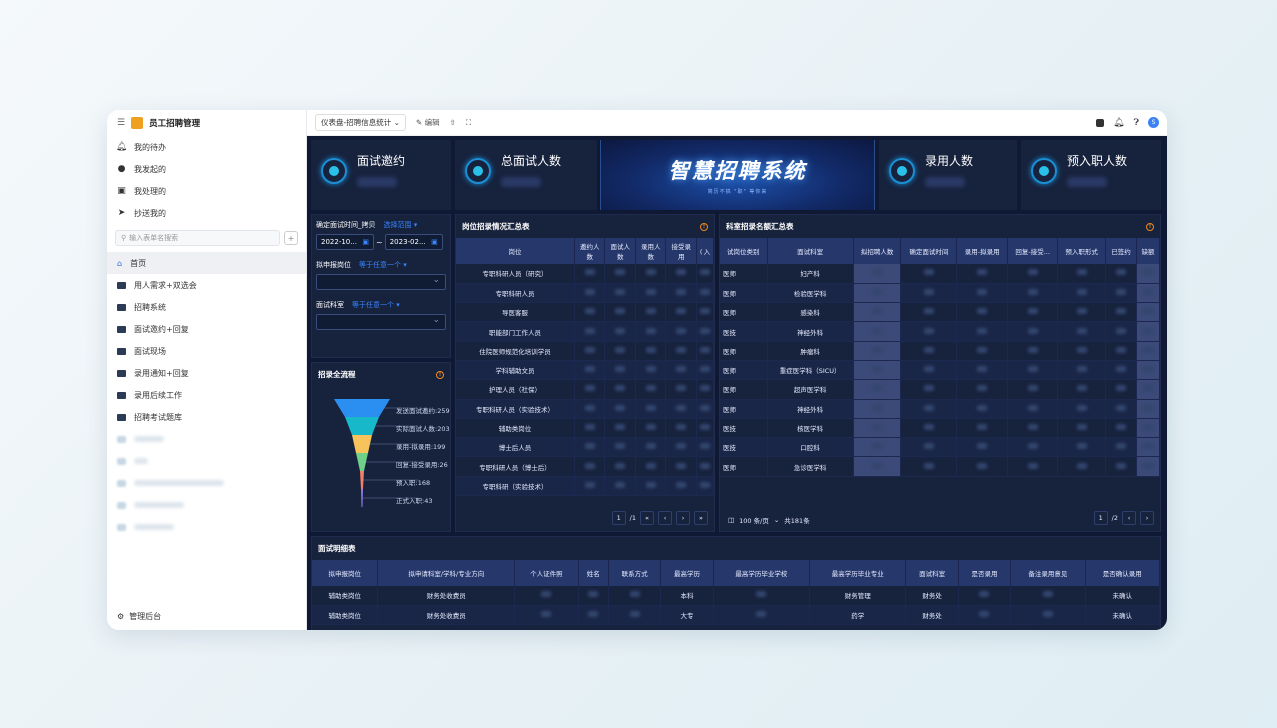 Image resolution: width=1277 pixels, height=728 pixels. I want to click on doc-icon, so click(1100, 122).